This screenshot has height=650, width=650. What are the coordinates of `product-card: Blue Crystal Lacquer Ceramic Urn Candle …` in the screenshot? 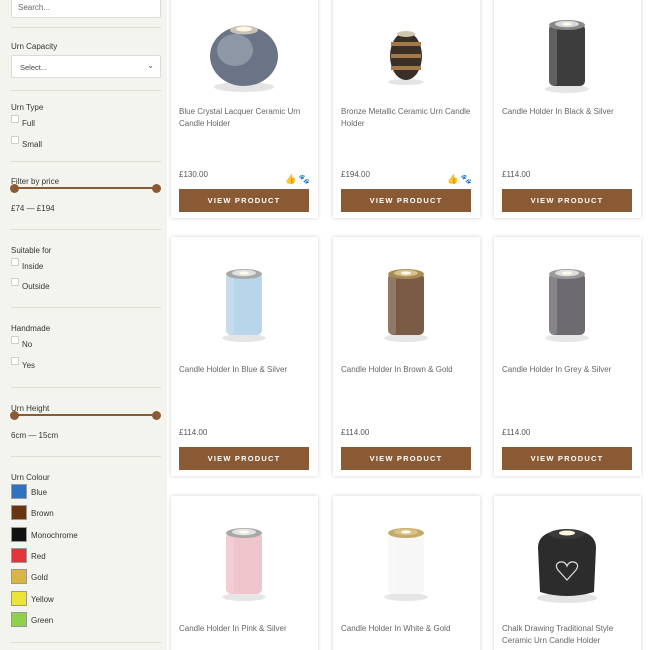 It's located at (244, 109).